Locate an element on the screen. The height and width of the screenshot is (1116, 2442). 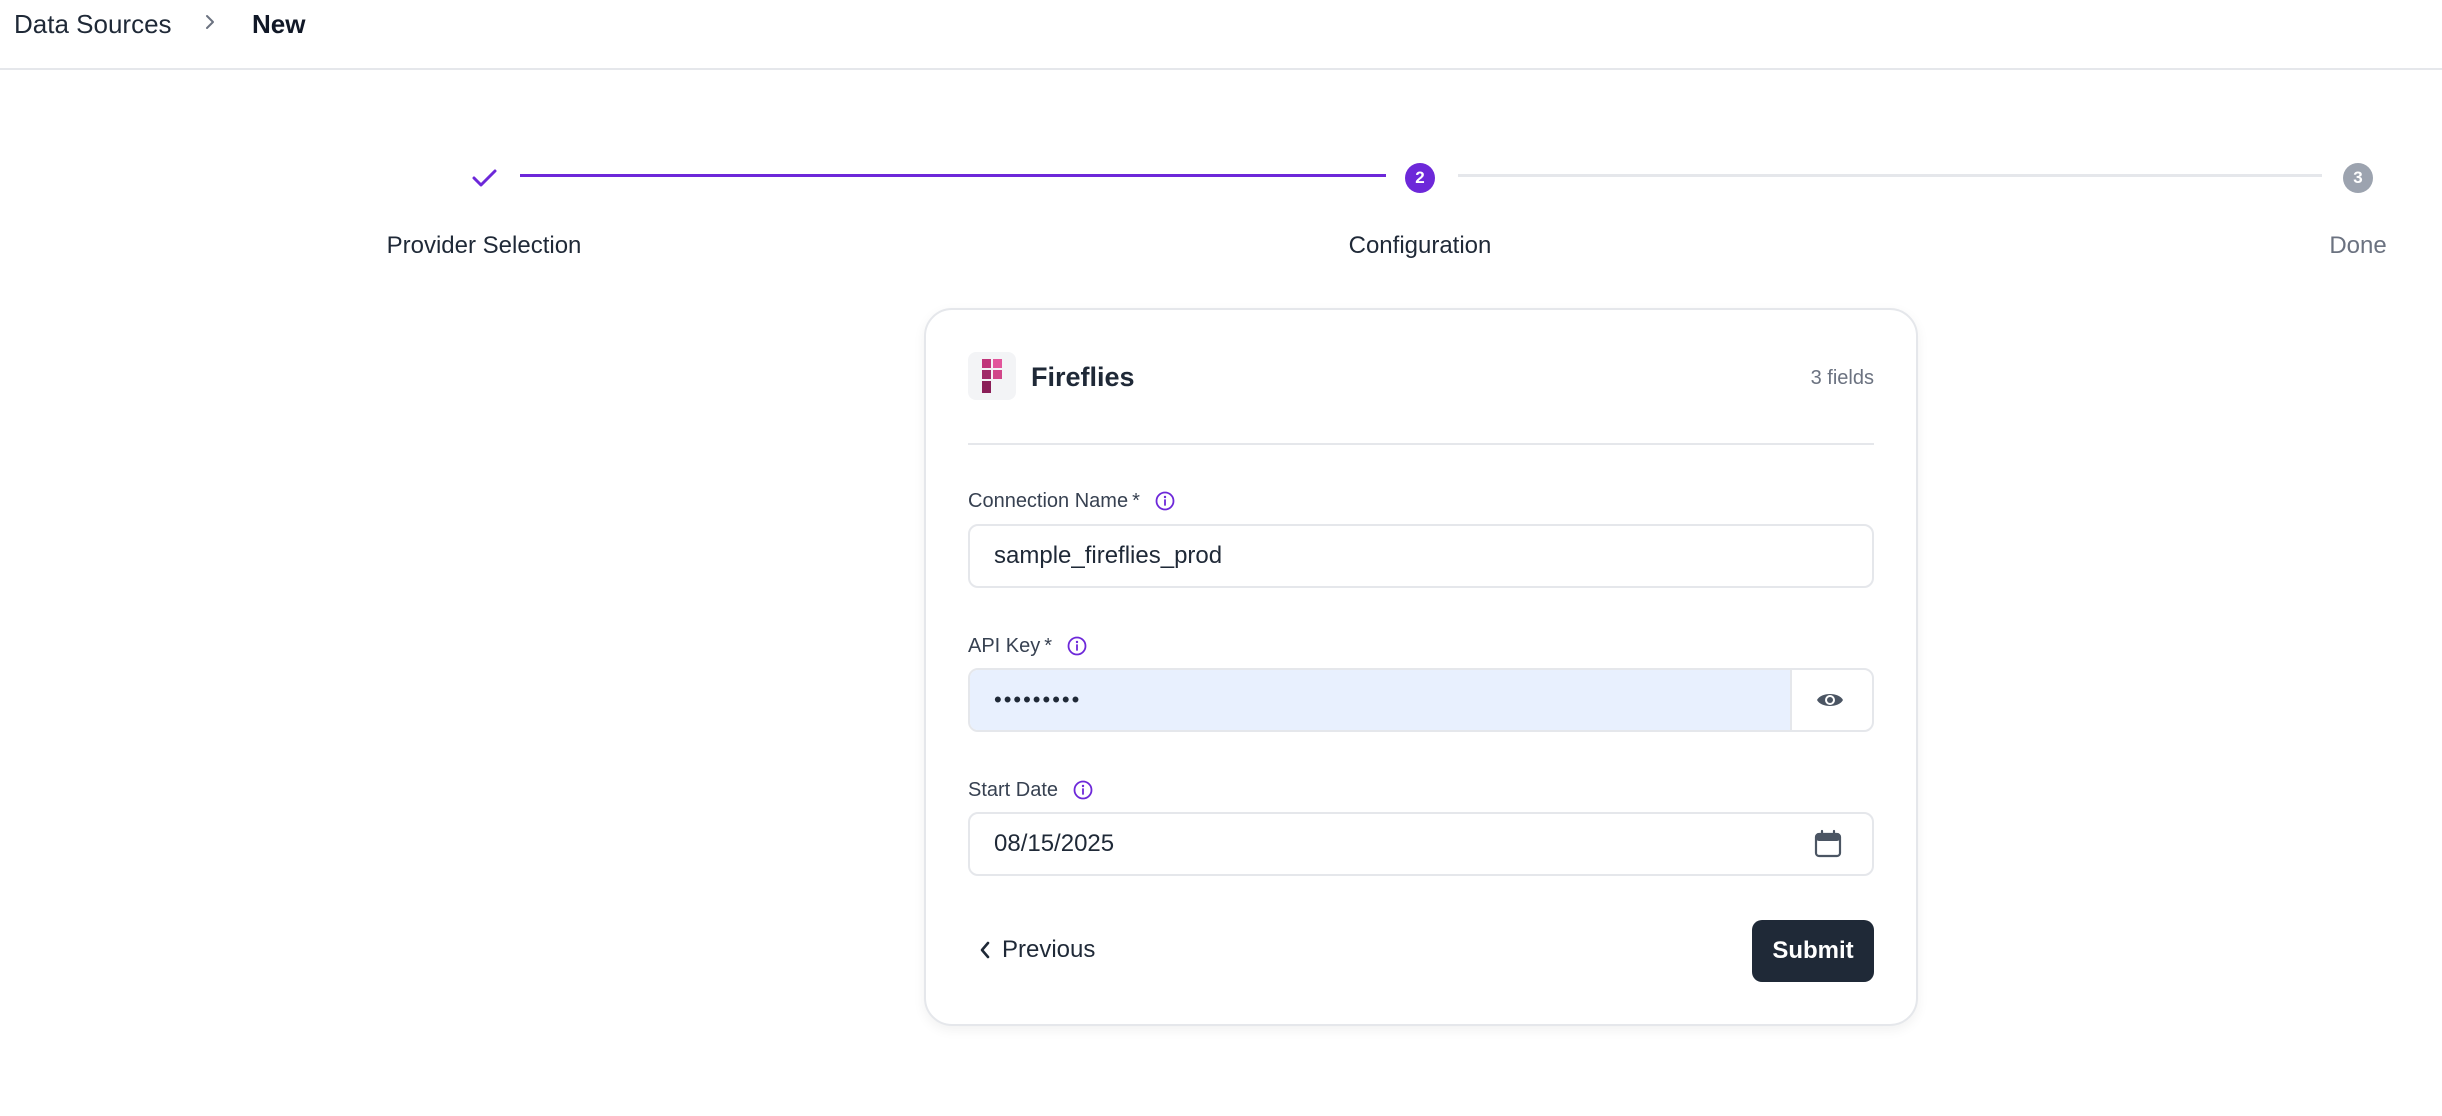
api-key-input: ••••••••• is located at coordinates (1421, 700).